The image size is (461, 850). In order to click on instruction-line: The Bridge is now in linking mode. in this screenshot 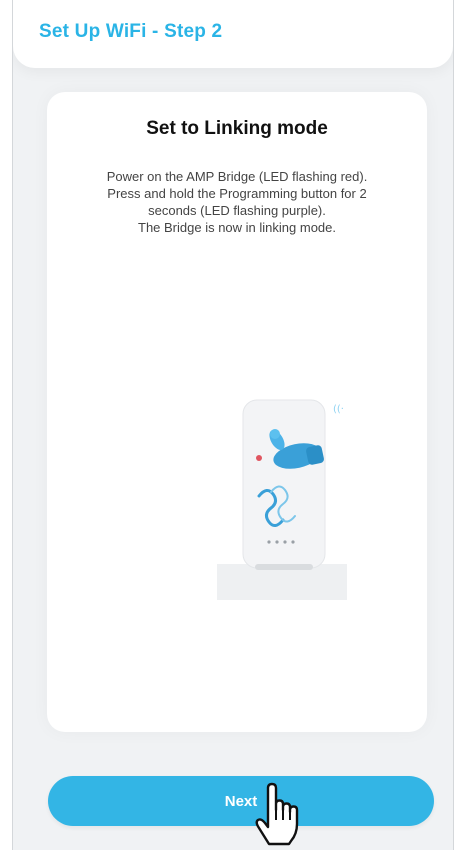, I will do `click(237, 227)`.